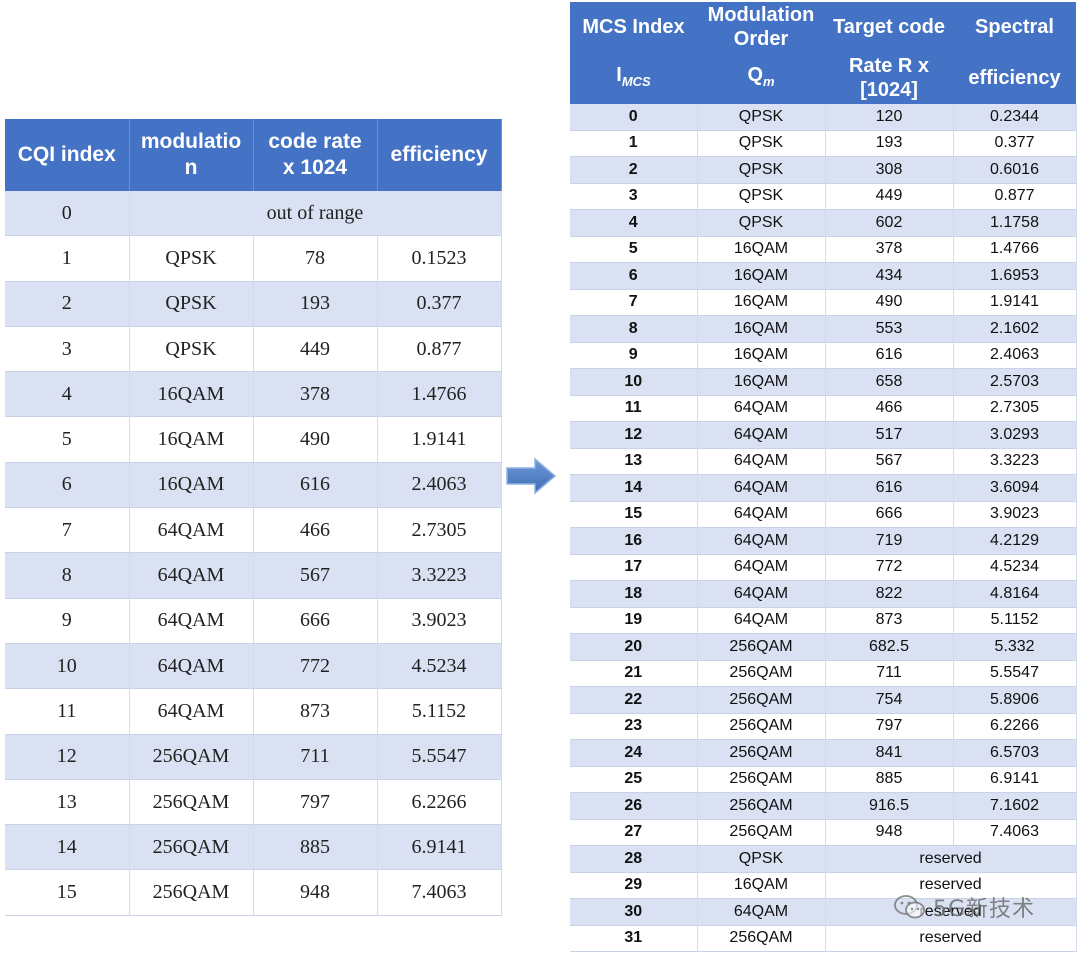 This screenshot has width=1080, height=957. I want to click on cqi-header-cell: modulatio n, so click(191, 155).